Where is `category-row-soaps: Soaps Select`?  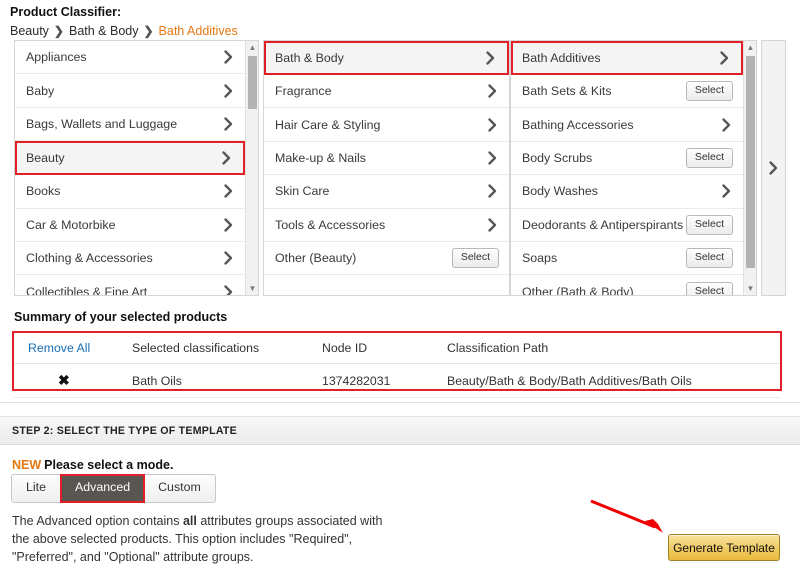 category-row-soaps: Soaps Select is located at coordinates (627, 258).